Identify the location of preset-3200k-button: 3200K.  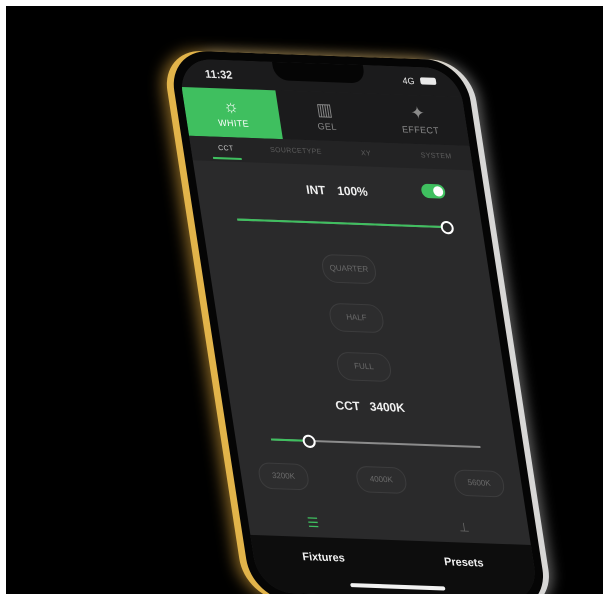
(283, 476).